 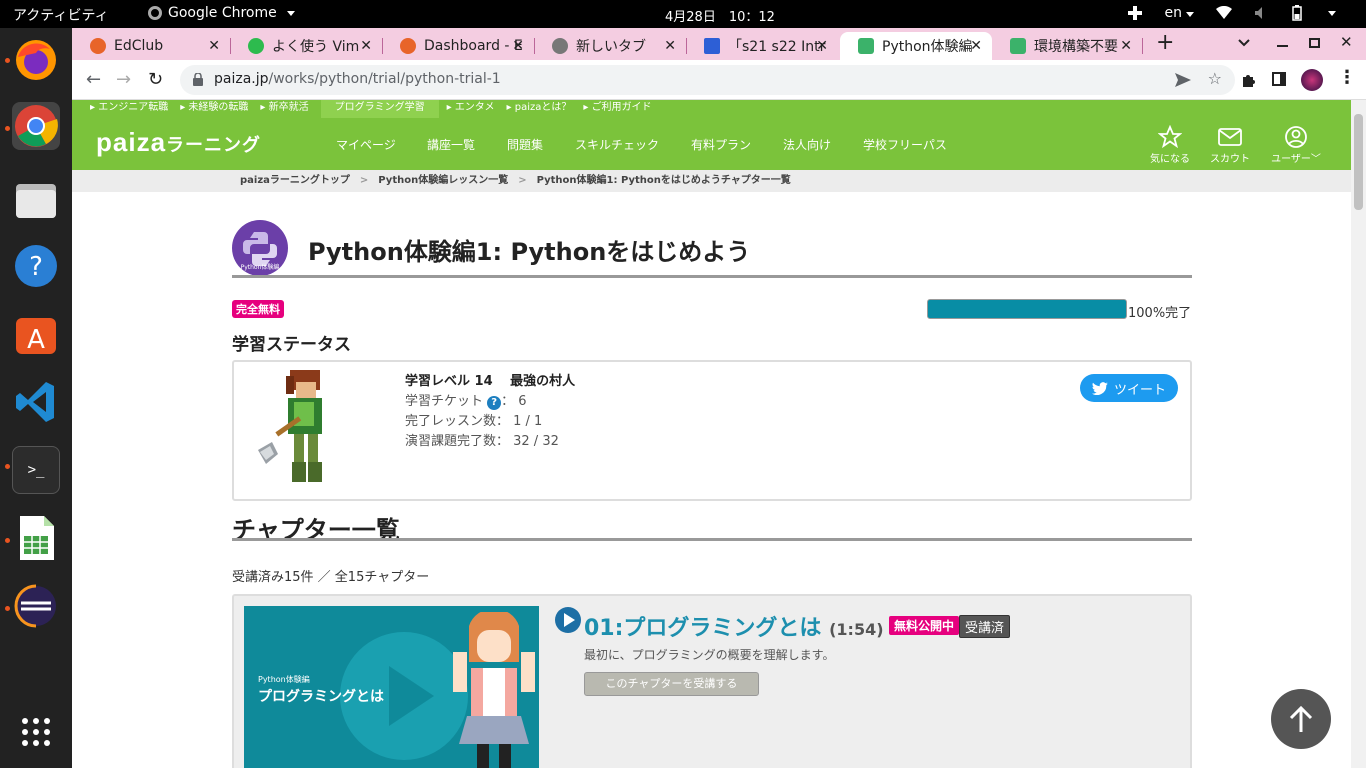 I want to click on completed-tag: 受講済, so click(x=985, y=626).